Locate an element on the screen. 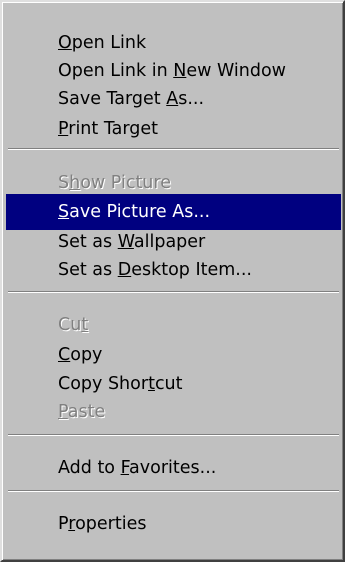 The image size is (345, 562). menu-item-print-target: Print Target is located at coordinates (173, 129).